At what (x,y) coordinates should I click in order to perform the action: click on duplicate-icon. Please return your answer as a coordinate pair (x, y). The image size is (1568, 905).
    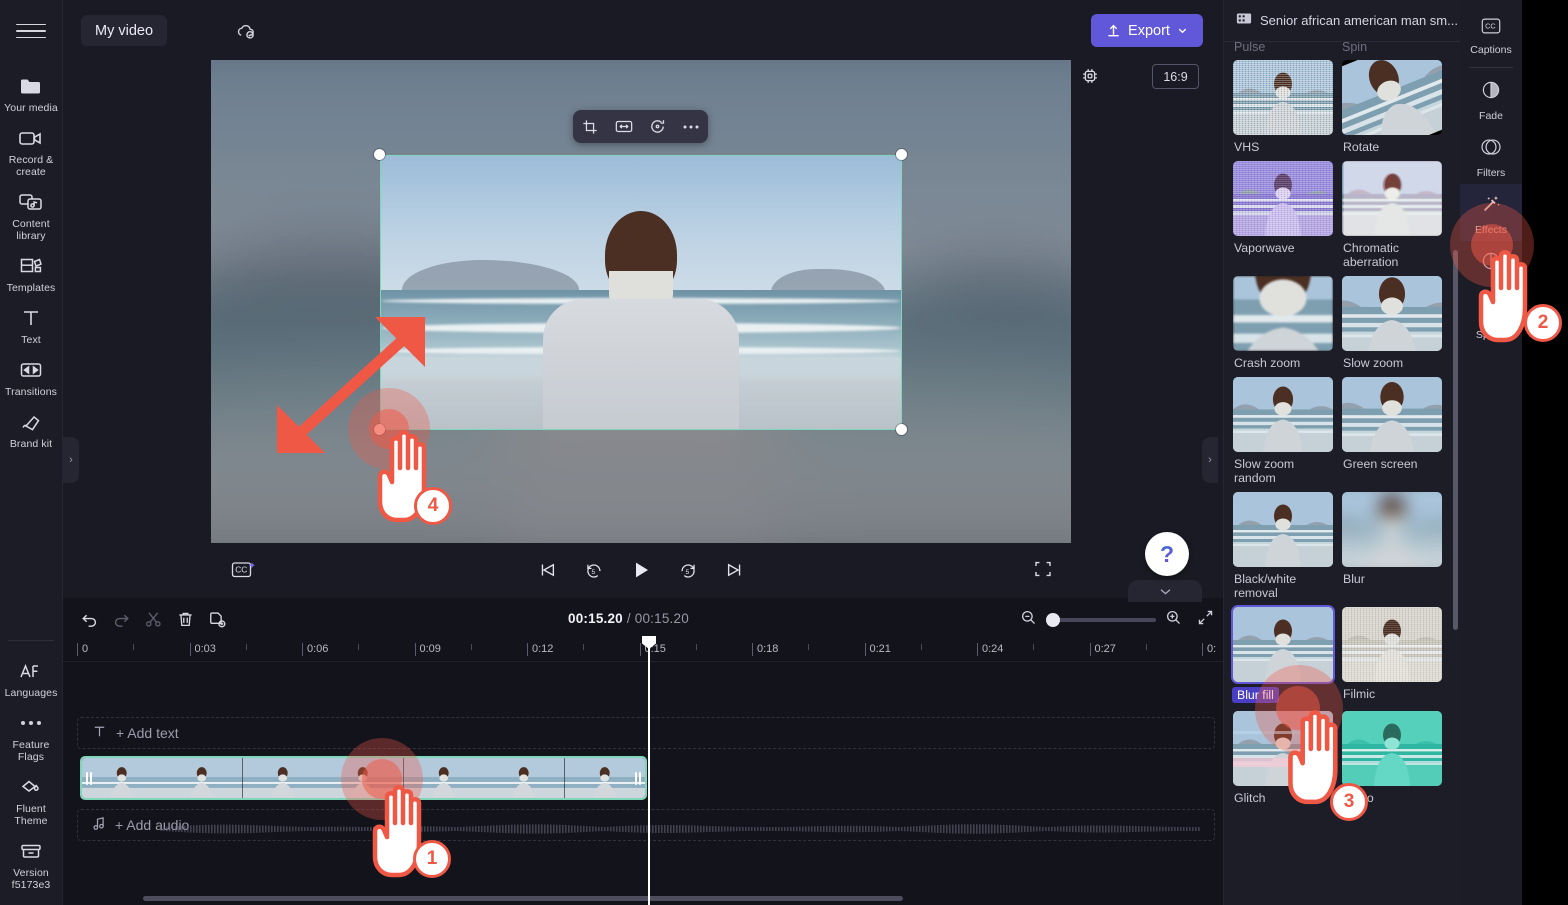
    Looking at the image, I should click on (217, 619).